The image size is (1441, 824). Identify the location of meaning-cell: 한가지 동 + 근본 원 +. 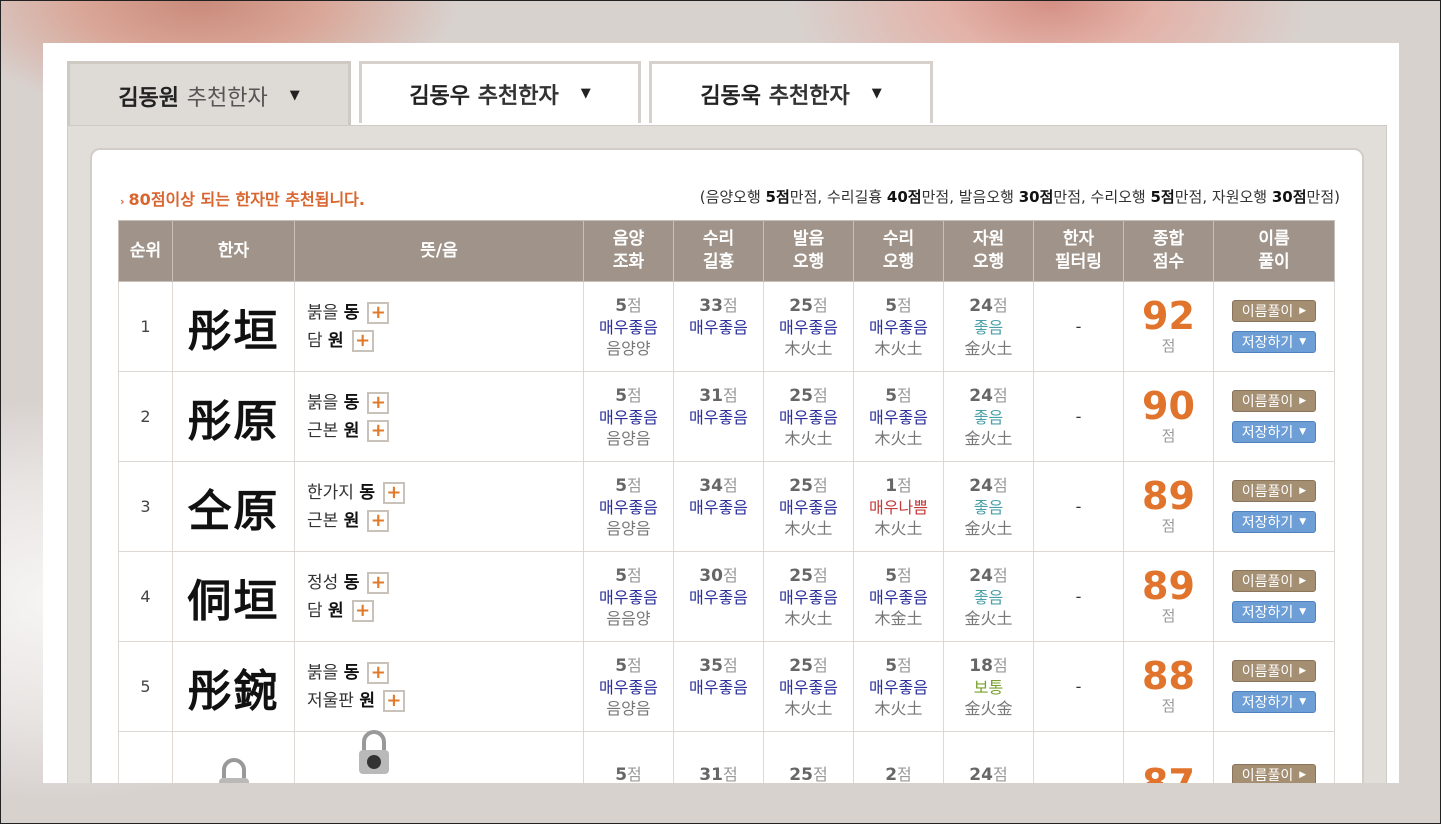
(439, 506).